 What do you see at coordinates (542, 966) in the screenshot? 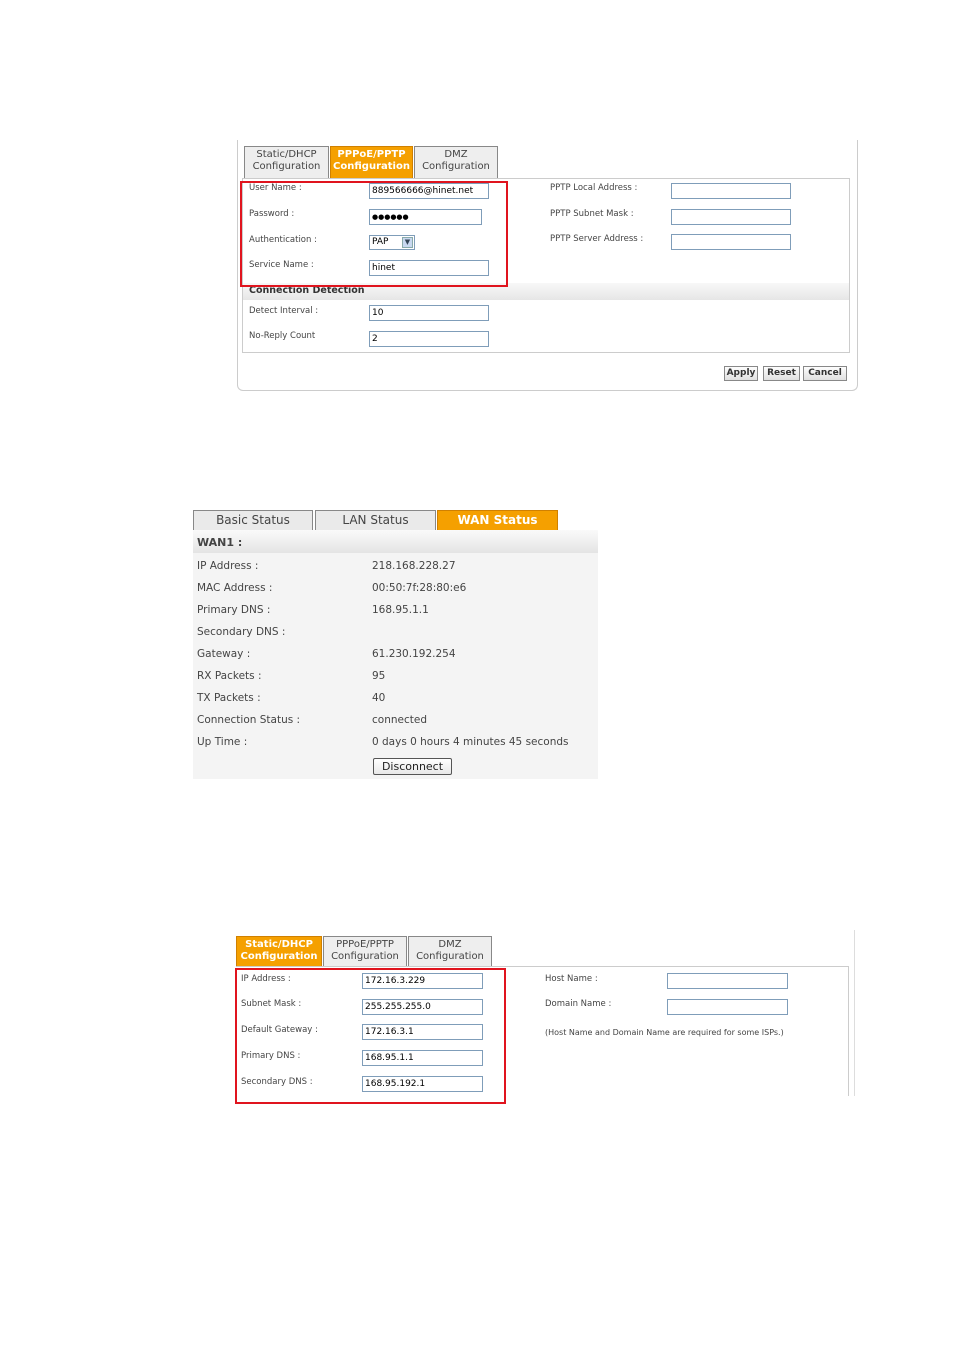
I see `static-top-rule` at bounding box center [542, 966].